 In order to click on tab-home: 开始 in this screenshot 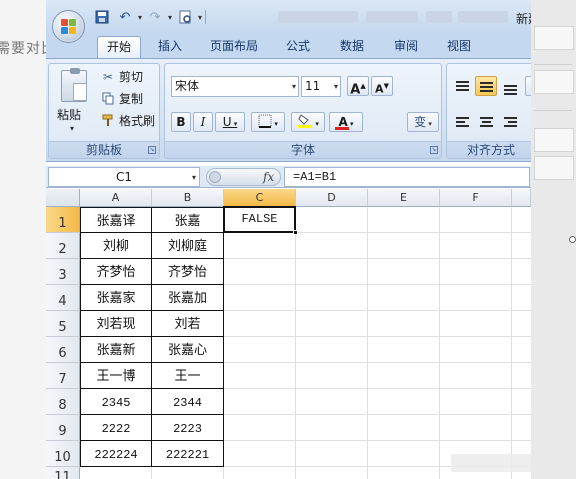, I will do `click(119, 47)`.